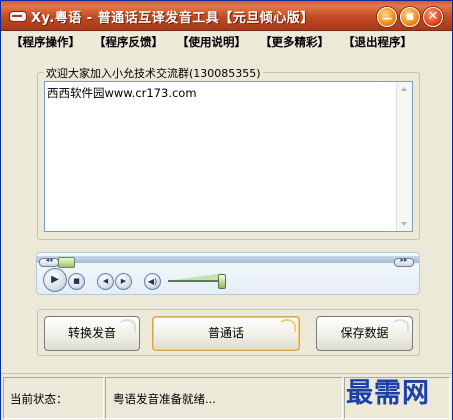 The height and width of the screenshot is (420, 453). What do you see at coordinates (294, 42) in the screenshot?
I see `menu-item-more: 【更多精彩】` at bounding box center [294, 42].